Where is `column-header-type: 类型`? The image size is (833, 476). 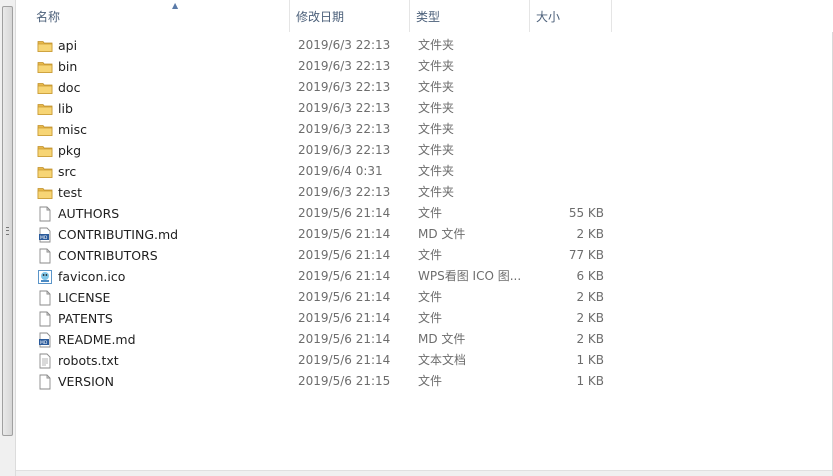 column-header-type: 类型 is located at coordinates (470, 16).